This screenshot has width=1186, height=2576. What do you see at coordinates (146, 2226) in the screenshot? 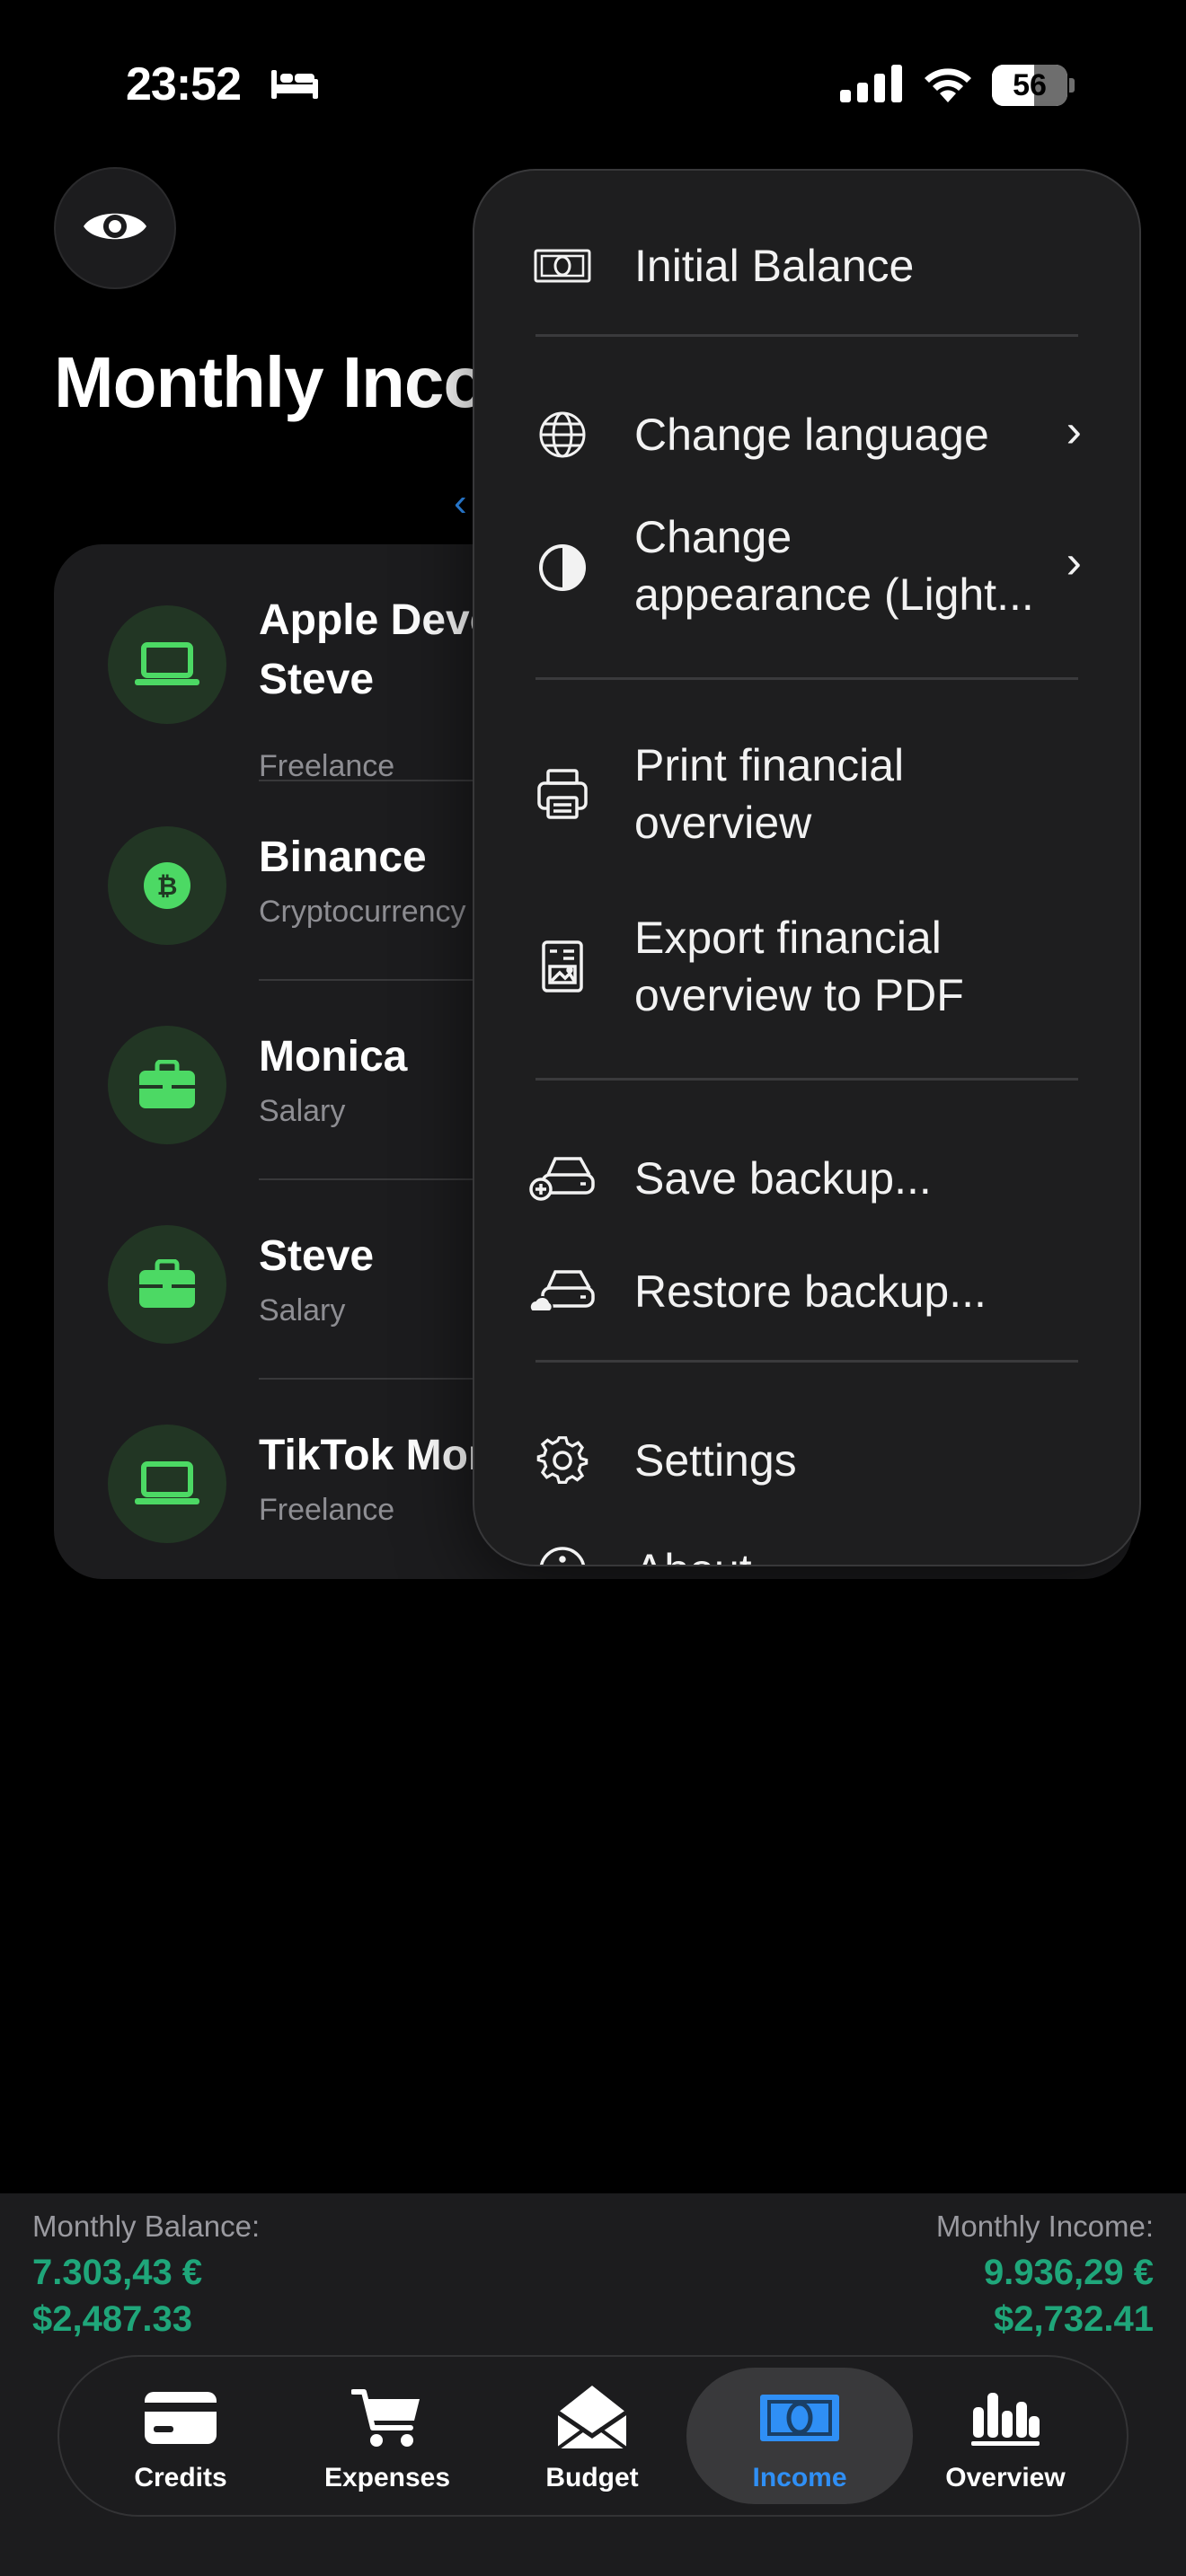
I see `balance-label: Monthly Balance:` at bounding box center [146, 2226].